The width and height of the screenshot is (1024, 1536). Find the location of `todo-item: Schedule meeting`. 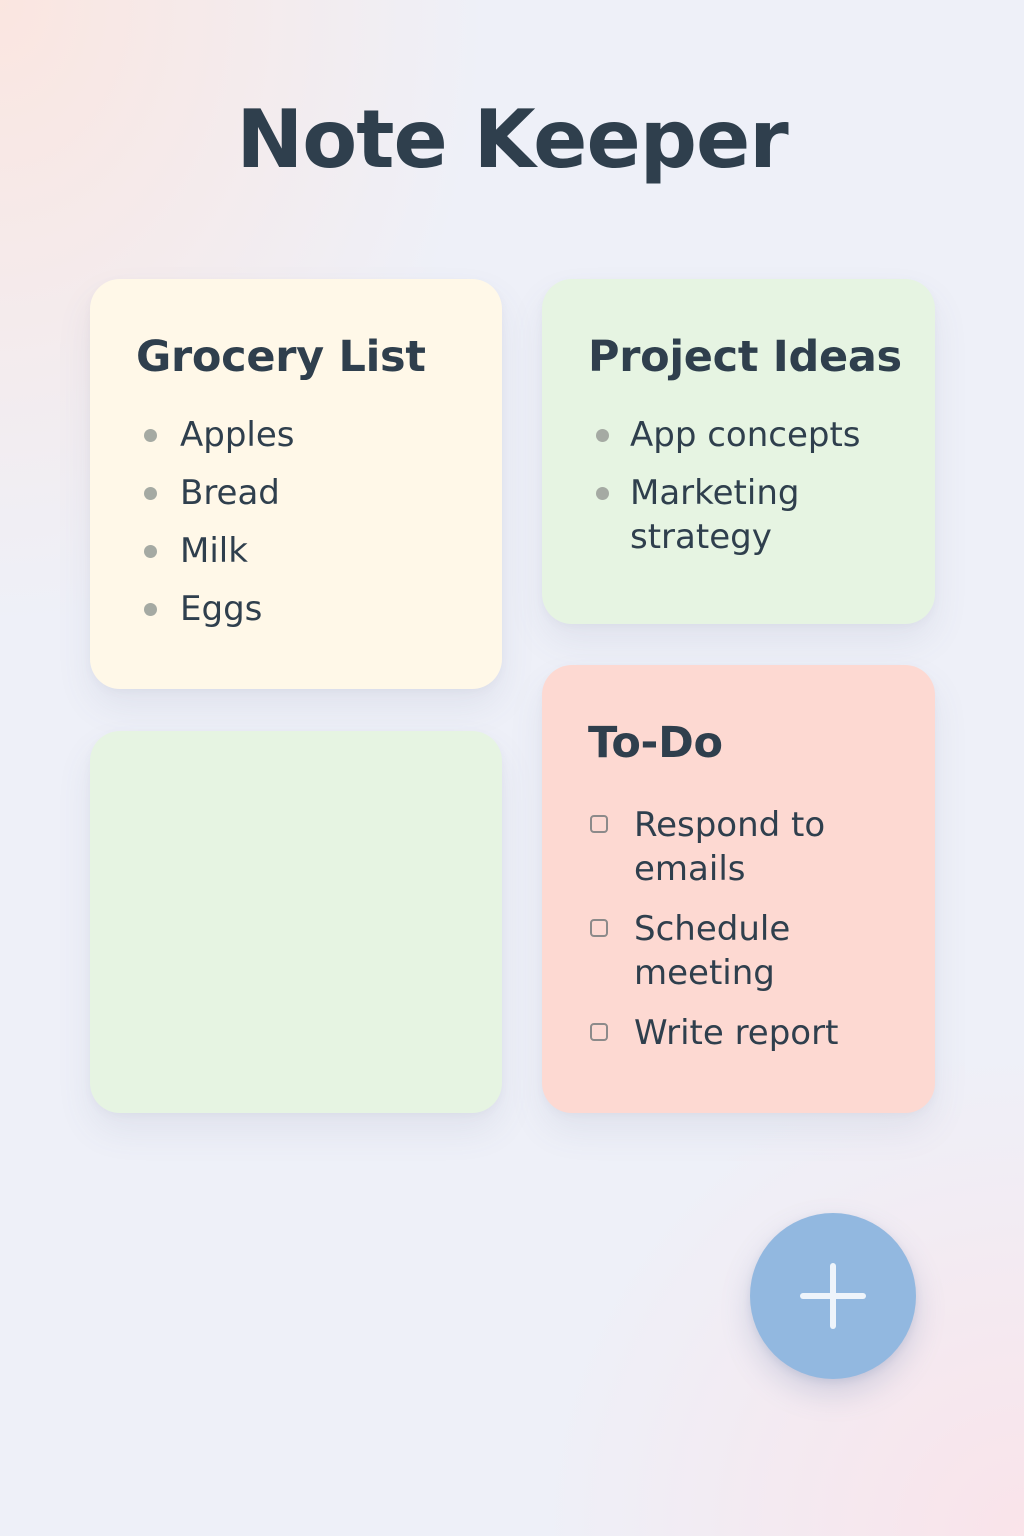

todo-item: Schedule meeting is located at coordinates (761, 951).